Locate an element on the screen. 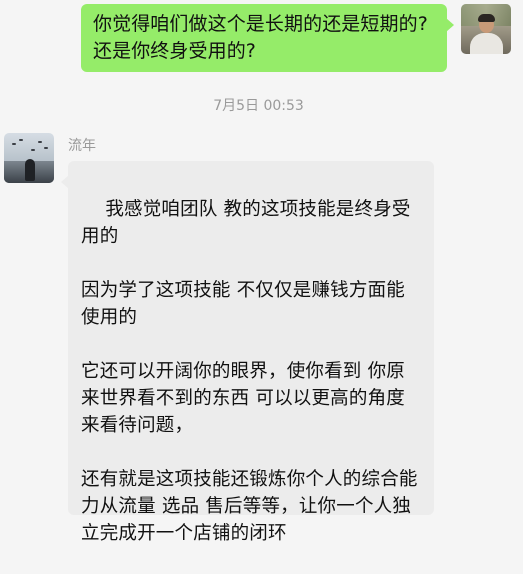 Image resolution: width=523 pixels, height=574 pixels. scrollbar-track is located at coordinates (520, 269).